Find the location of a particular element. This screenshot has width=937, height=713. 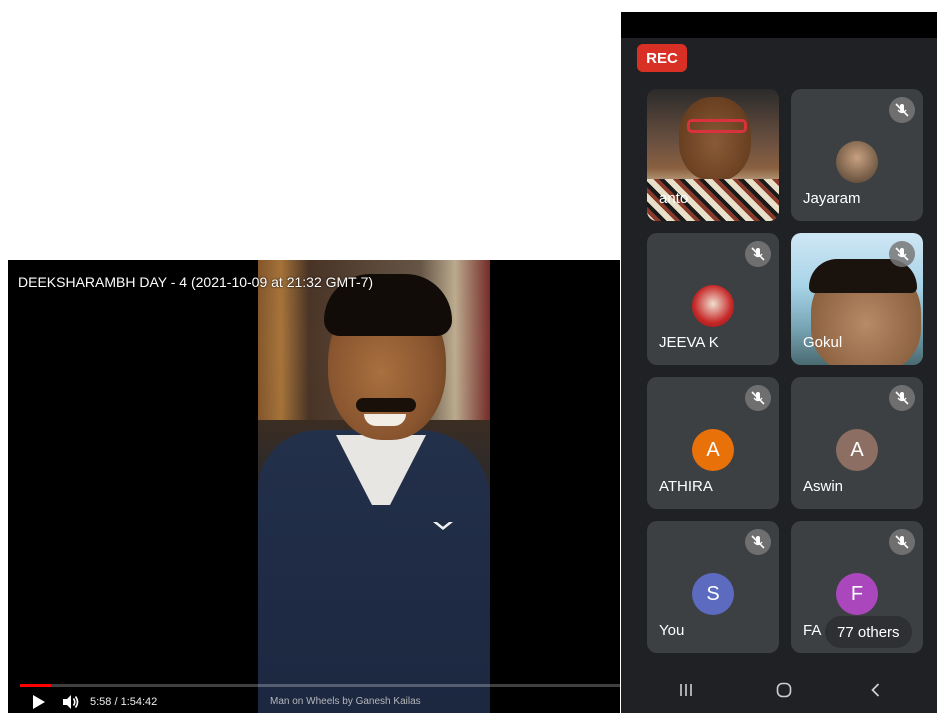

participant-tile: Jayaram is located at coordinates (857, 155).